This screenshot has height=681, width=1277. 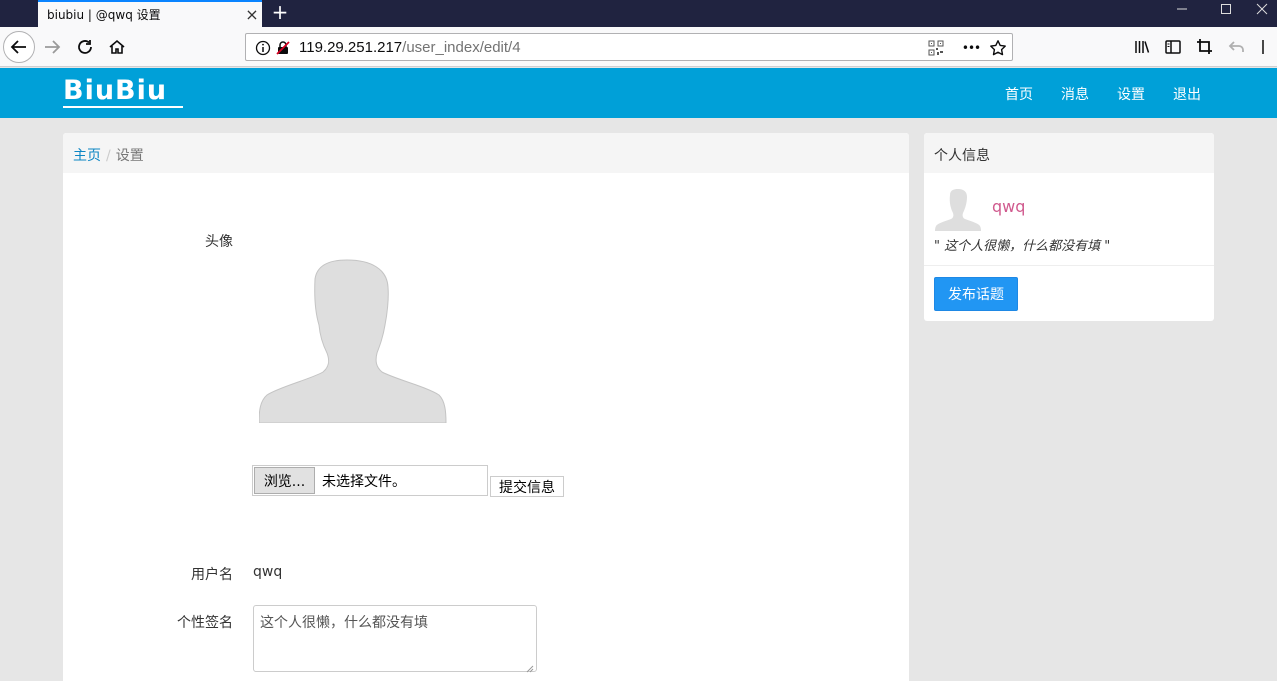 I want to click on file-status-text: 未选择文件。, so click(x=364, y=481).